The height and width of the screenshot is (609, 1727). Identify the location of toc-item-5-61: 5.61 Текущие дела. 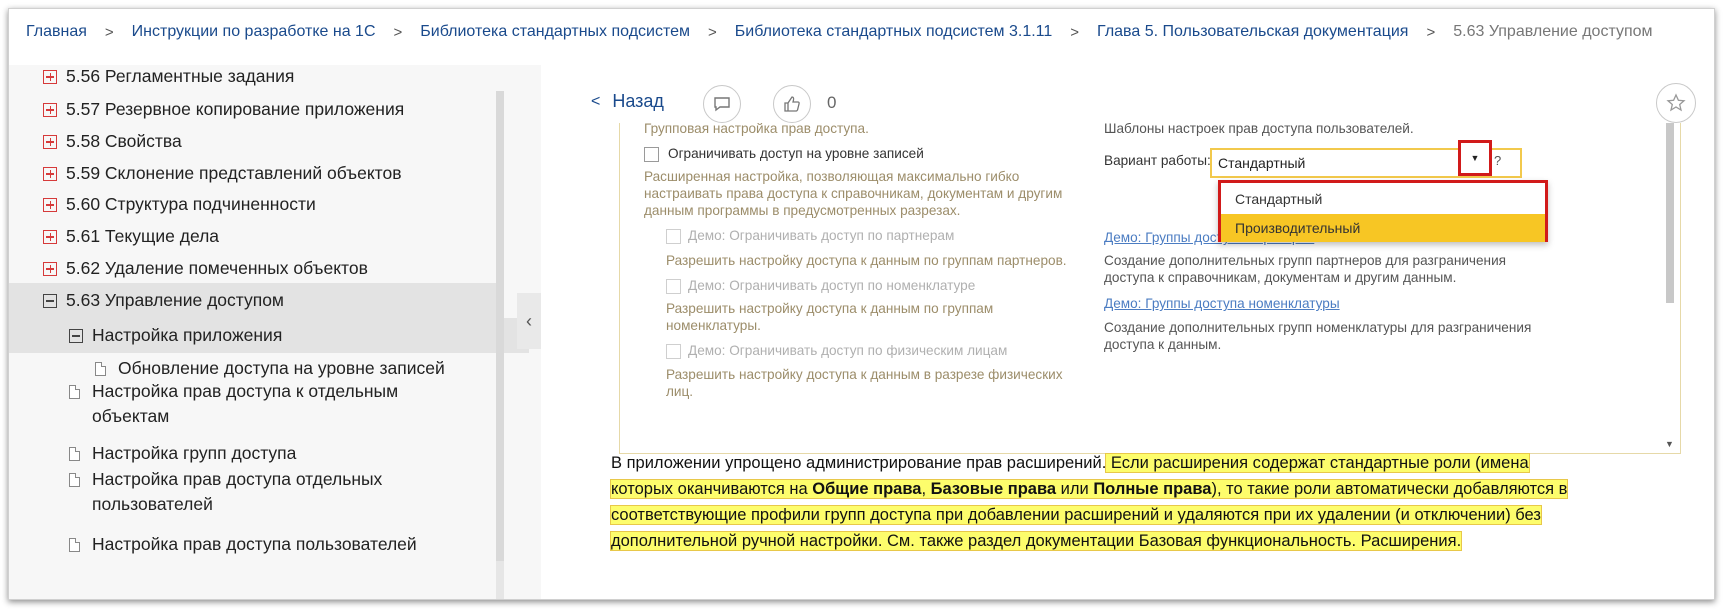
(256, 236).